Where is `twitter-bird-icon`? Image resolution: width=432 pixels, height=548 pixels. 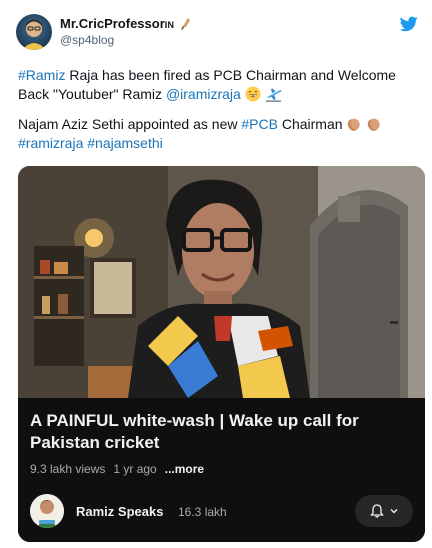
twitter-bird-icon is located at coordinates (409, 24).